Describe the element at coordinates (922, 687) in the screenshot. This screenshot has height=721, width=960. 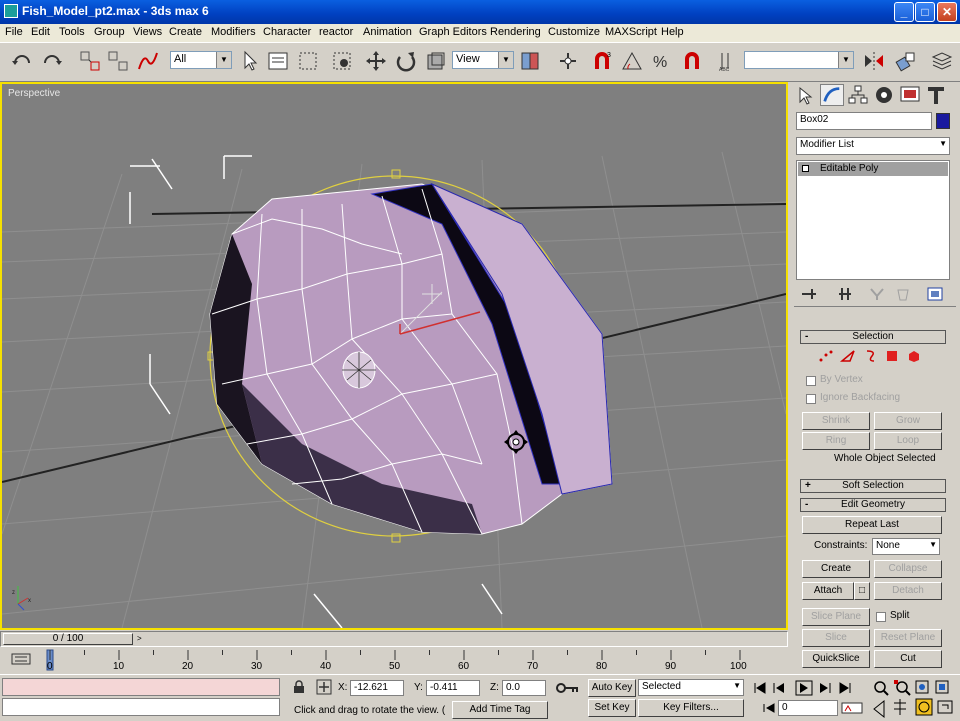
I see `zoom-extents-icon` at that location.